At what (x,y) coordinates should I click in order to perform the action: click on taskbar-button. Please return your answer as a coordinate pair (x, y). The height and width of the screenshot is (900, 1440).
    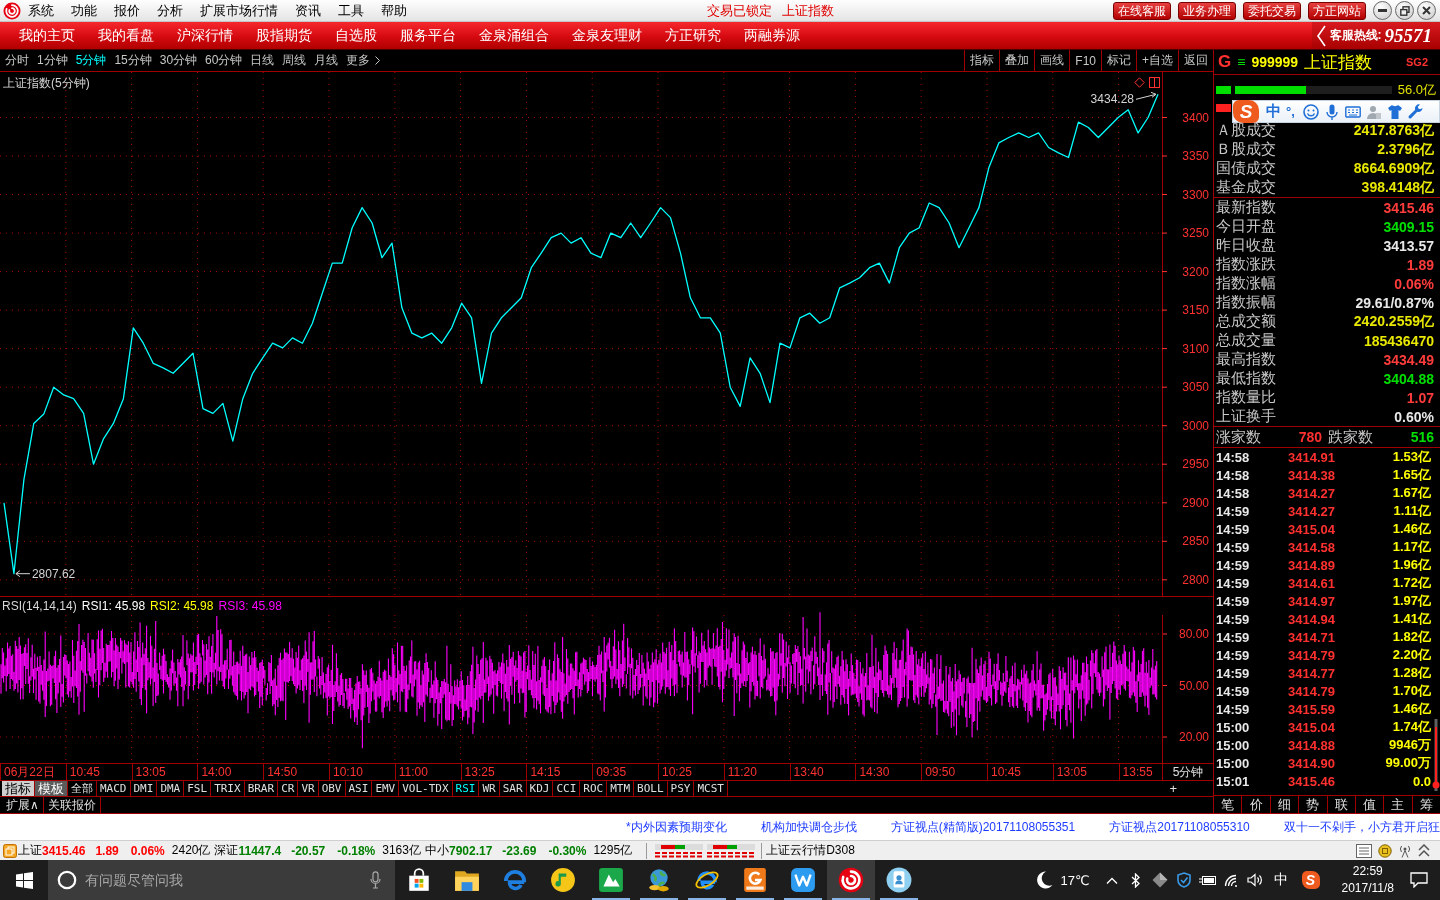
    Looking at the image, I should click on (851, 880).